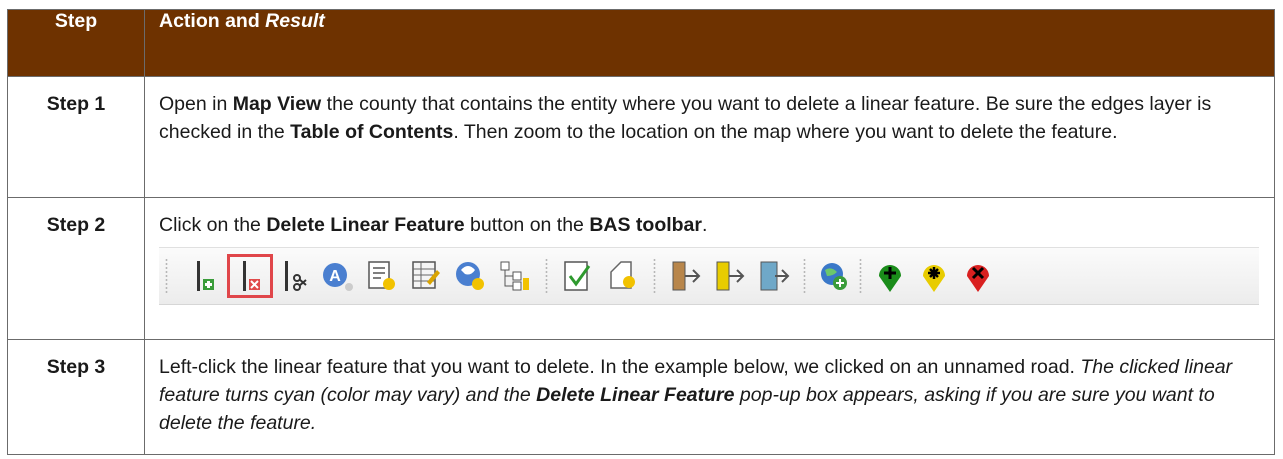 This screenshot has height=459, width=1283. What do you see at coordinates (206, 276) in the screenshot?
I see `add-linear-feature-icon` at bounding box center [206, 276].